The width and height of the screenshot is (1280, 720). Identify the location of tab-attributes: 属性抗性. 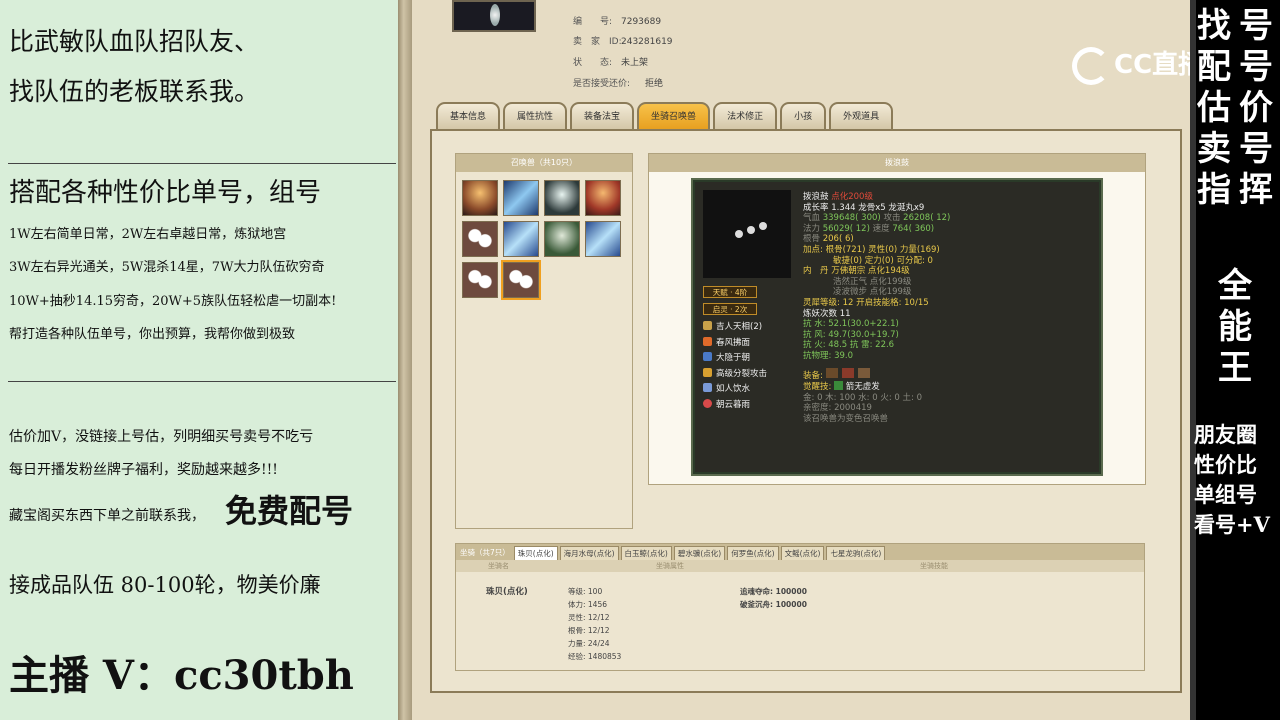
(535, 115).